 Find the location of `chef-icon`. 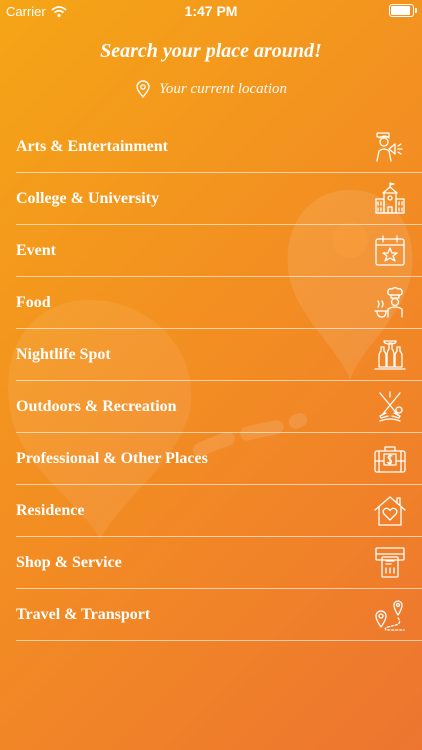

chef-icon is located at coordinates (390, 303).